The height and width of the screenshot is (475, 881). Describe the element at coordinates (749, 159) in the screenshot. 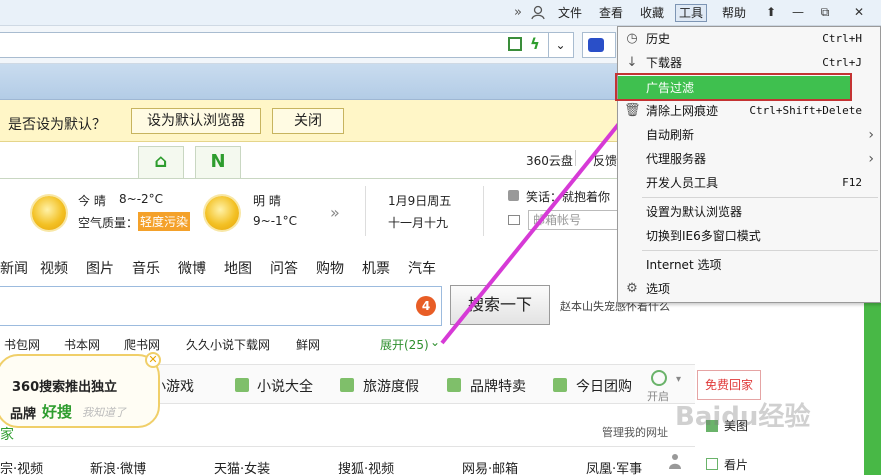

I see `menu-item-proxy: 代理服务器 ›` at that location.